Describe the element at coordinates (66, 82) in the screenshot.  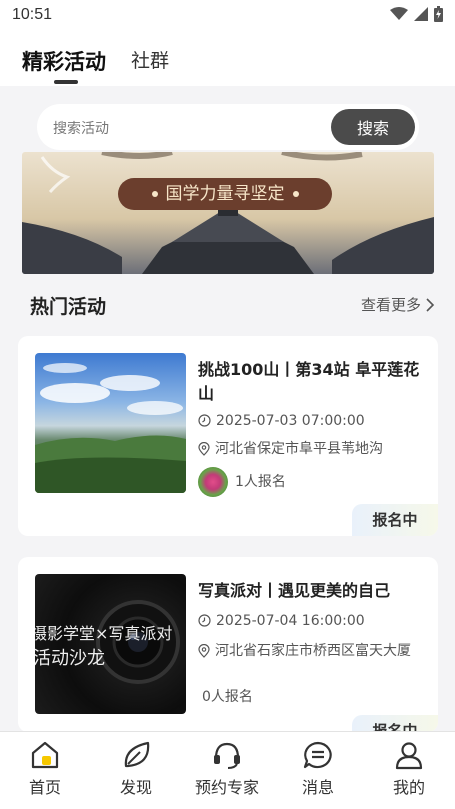
I see `tab-active-indicator` at that location.